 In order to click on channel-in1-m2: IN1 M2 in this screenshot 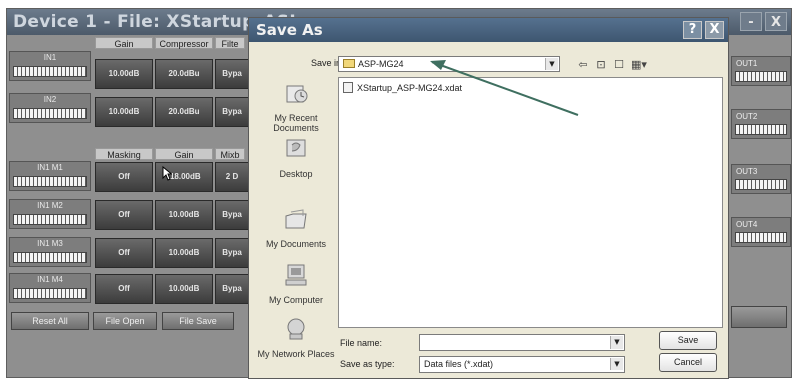, I will do `click(50, 214)`.